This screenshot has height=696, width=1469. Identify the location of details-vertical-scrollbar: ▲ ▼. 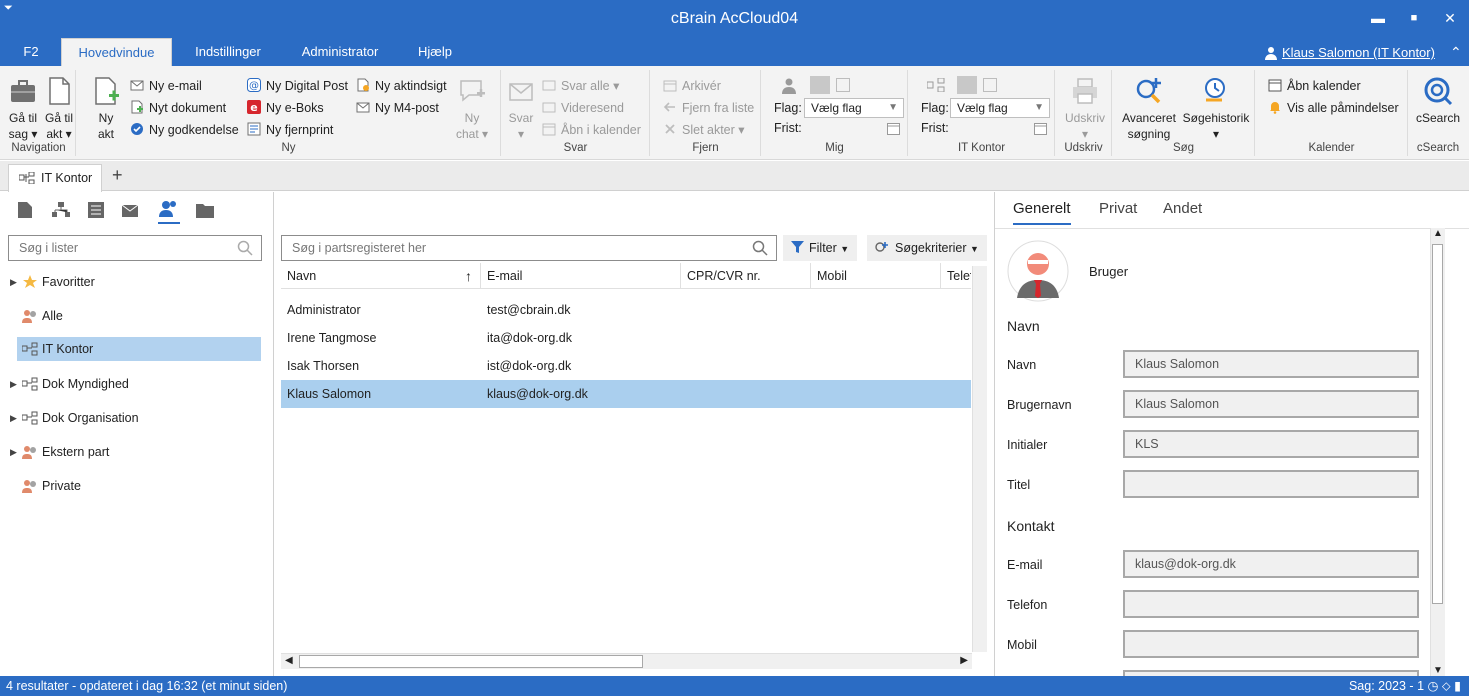
(1437, 452).